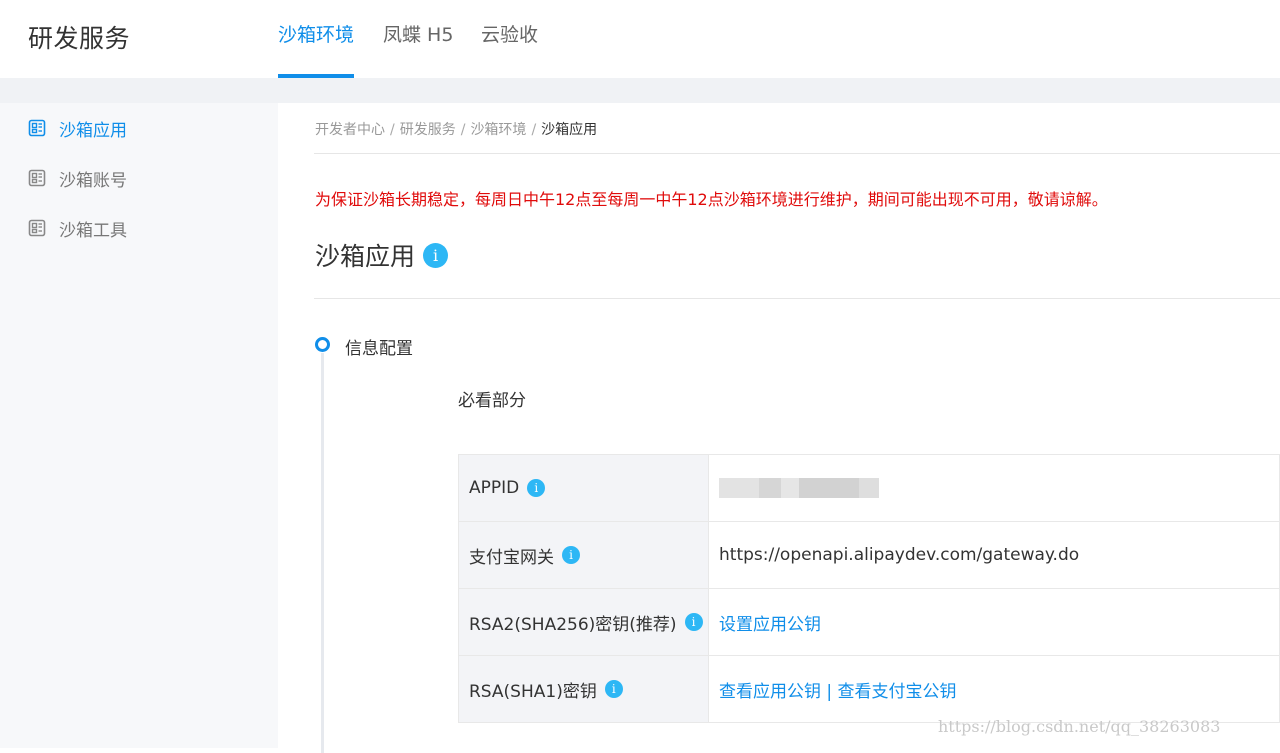 This screenshot has width=1280, height=753. What do you see at coordinates (770, 625) in the screenshot?
I see `set-app-public-key-link: 设置应用公钥` at bounding box center [770, 625].